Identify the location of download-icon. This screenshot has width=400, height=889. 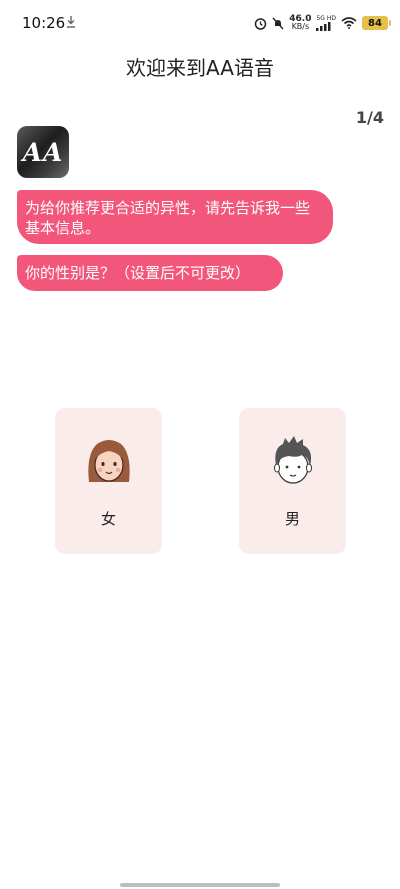
(71, 22).